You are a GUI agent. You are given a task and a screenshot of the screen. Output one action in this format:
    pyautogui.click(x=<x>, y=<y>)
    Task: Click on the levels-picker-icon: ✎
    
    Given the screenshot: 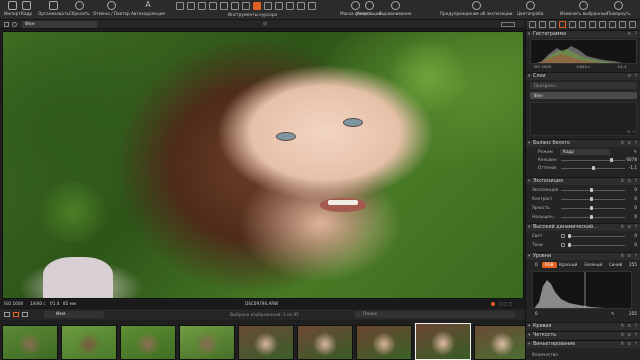 What is the action you would take?
    pyautogui.click(x=613, y=314)
    